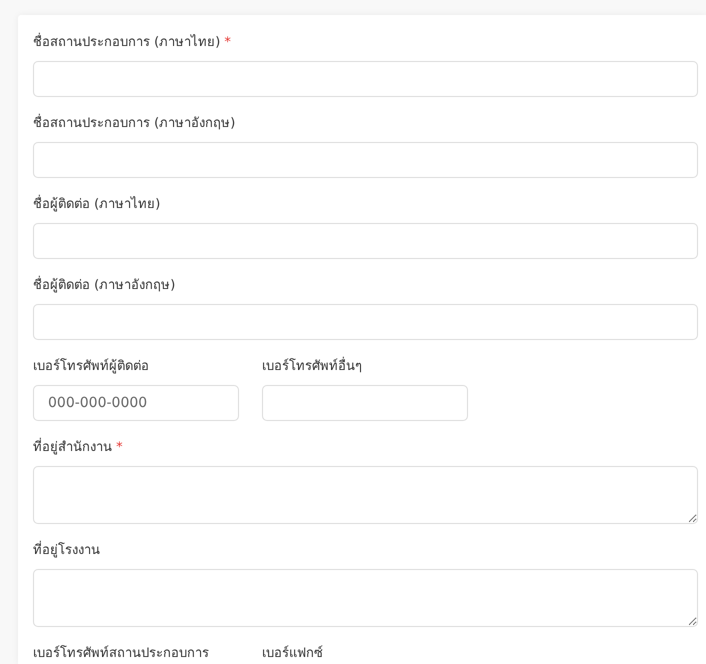 This screenshot has width=706, height=664. Describe the element at coordinates (293, 653) in the screenshot. I see `field-label: เบอร์แฟกซ์` at that location.